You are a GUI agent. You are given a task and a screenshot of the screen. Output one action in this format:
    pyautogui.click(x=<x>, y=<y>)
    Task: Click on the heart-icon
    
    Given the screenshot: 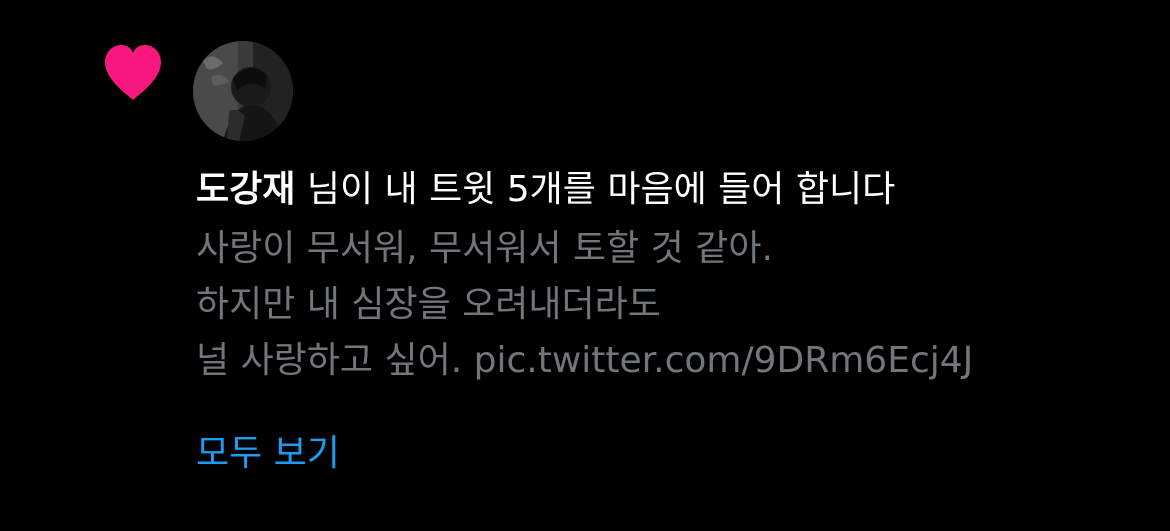 What is the action you would take?
    pyautogui.click(x=133, y=73)
    